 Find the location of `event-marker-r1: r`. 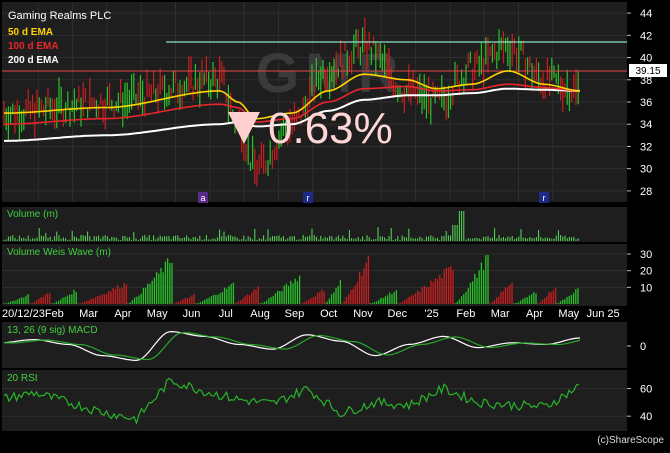

event-marker-r1: r is located at coordinates (308, 197).